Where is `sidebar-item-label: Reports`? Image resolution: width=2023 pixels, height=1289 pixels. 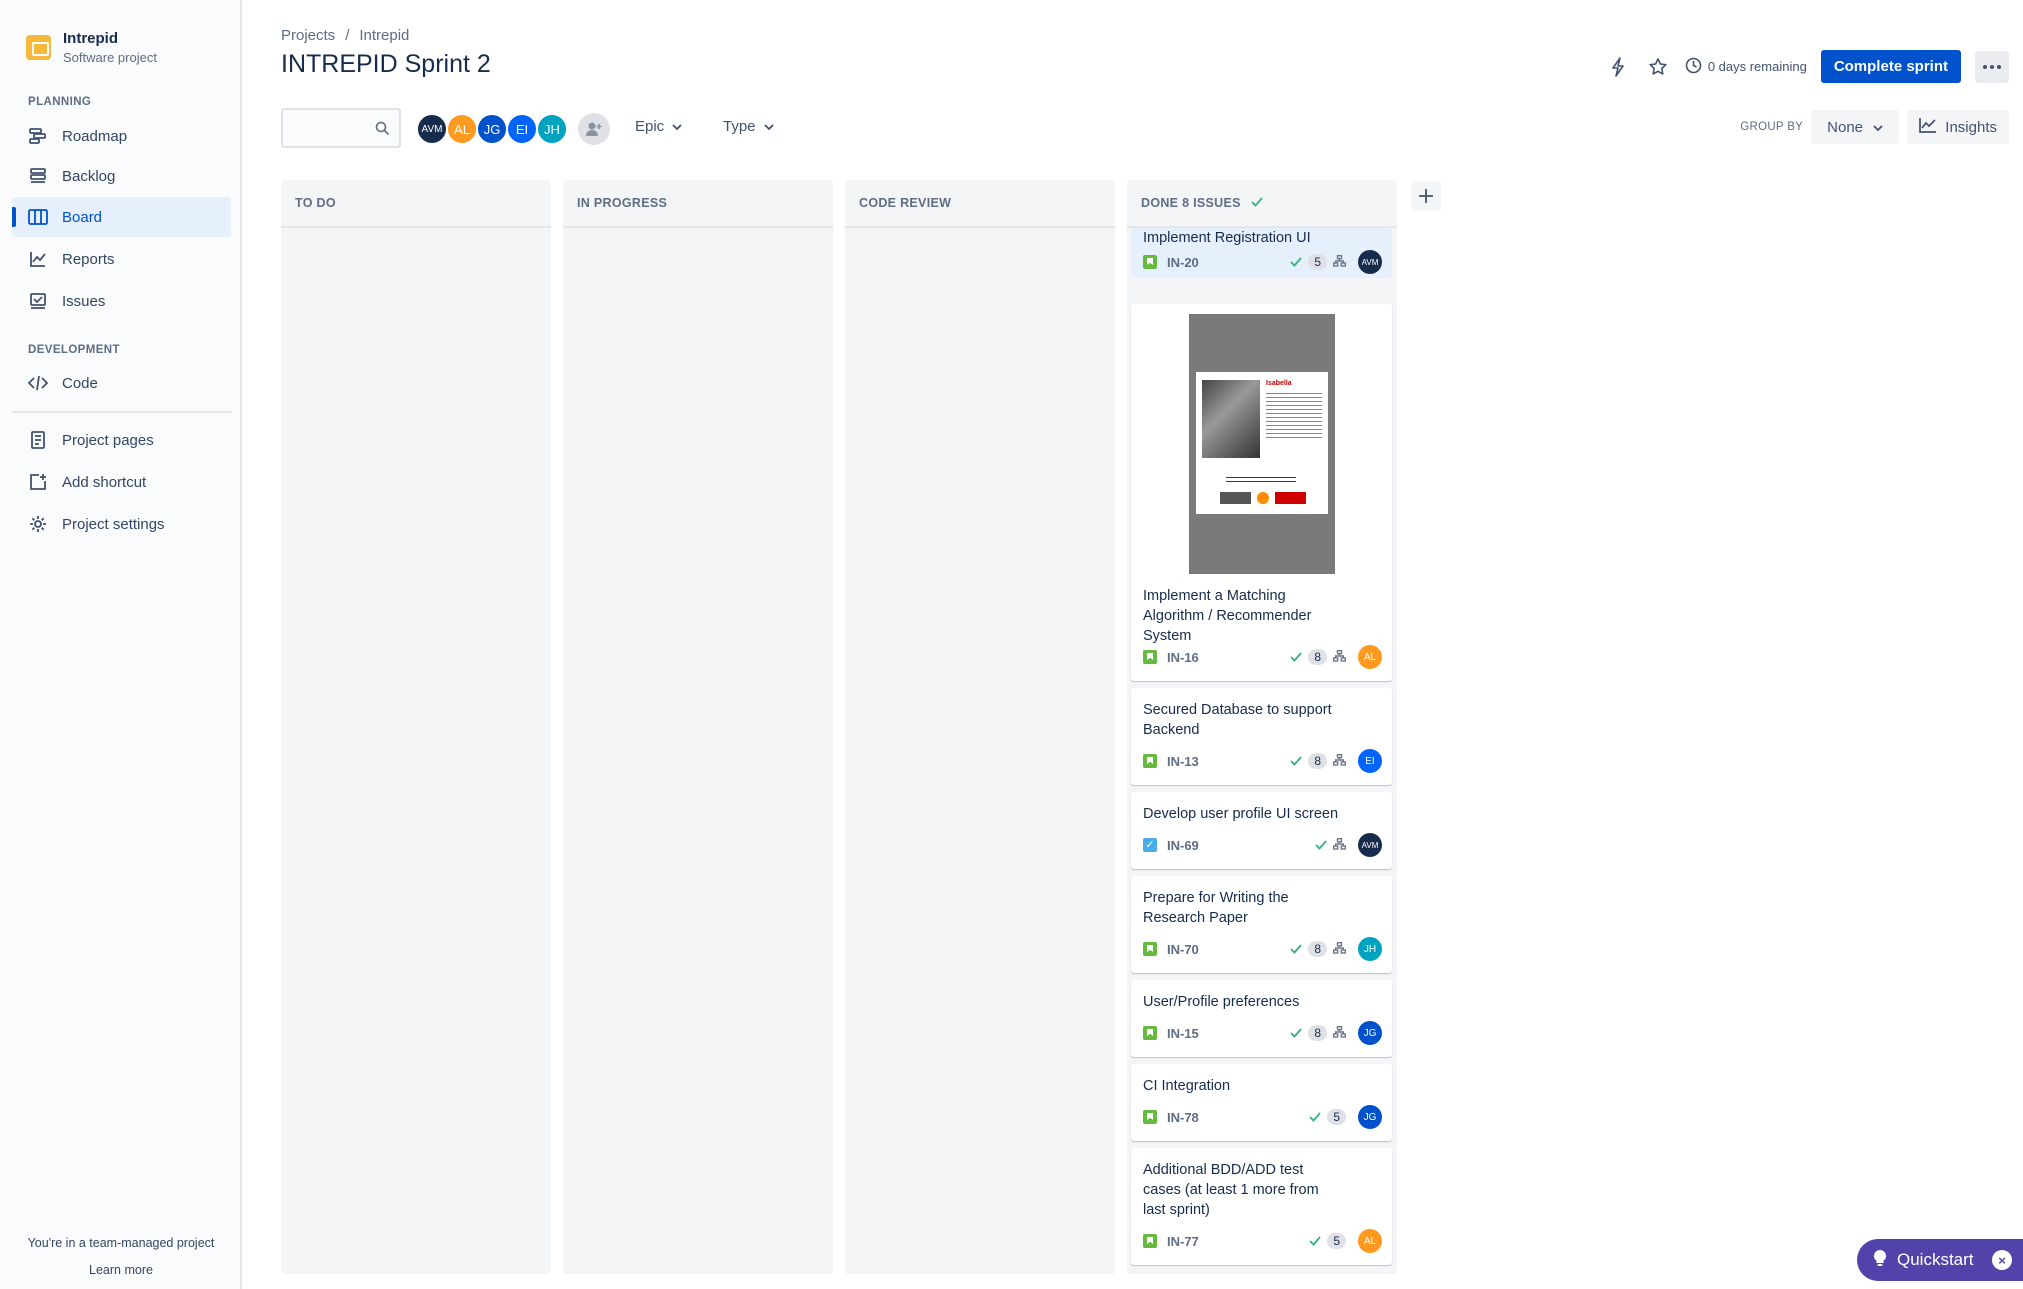 sidebar-item-label: Reports is located at coordinates (88, 259).